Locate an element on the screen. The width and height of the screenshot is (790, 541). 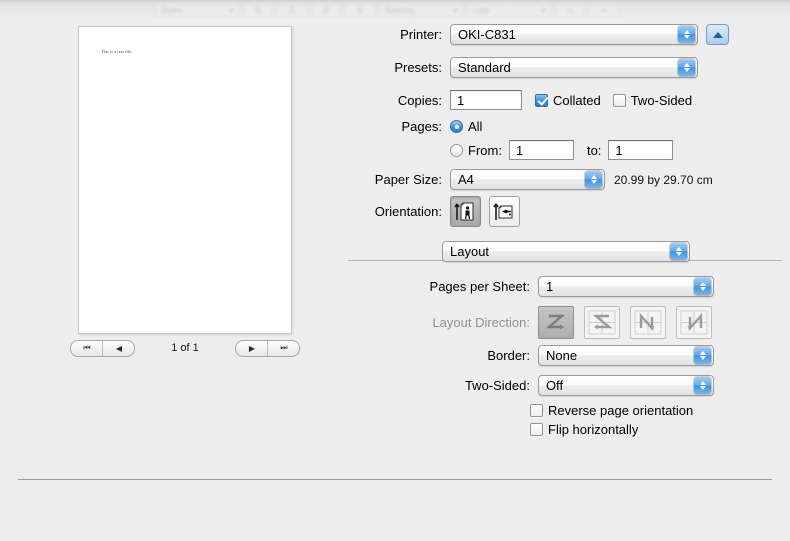
pages-to-label: to: is located at coordinates (594, 150).